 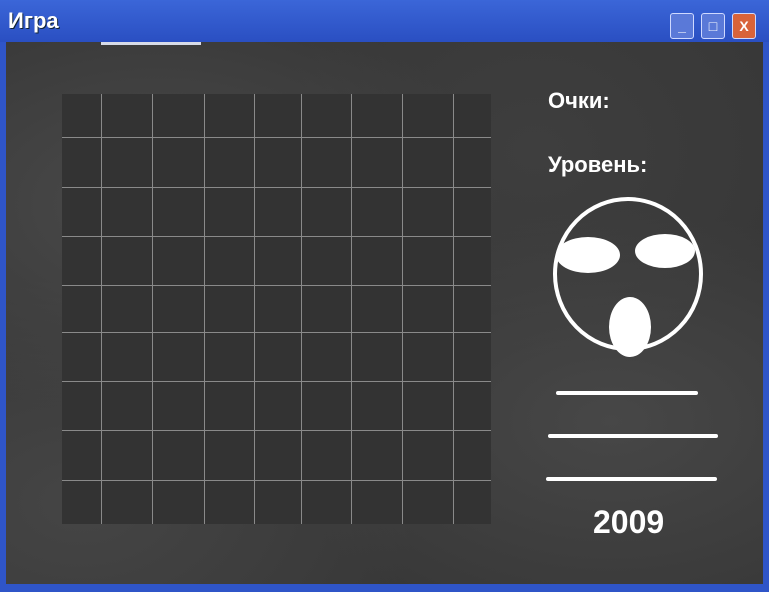 I want to click on minimize-button: _, so click(x=682, y=26).